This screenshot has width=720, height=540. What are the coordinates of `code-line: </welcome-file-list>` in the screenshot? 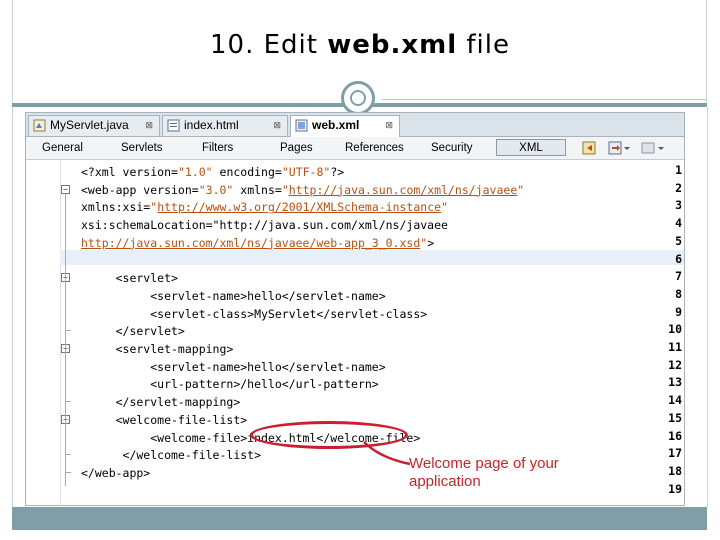 It's located at (171, 455).